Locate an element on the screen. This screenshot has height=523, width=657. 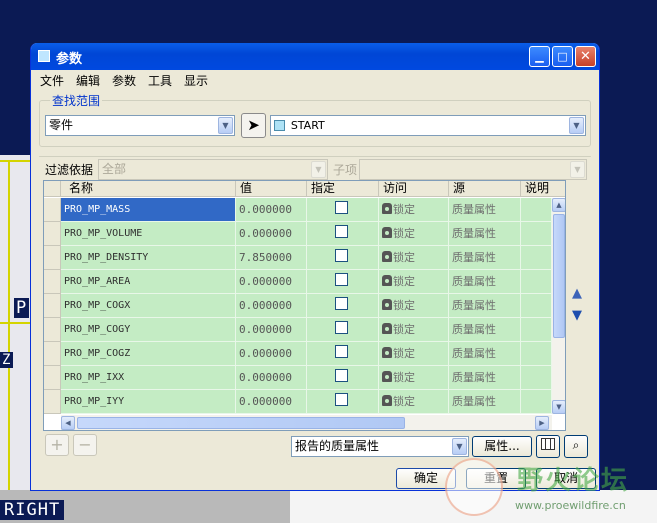
column-header-description: 说明 is located at coordinates (543, 189).